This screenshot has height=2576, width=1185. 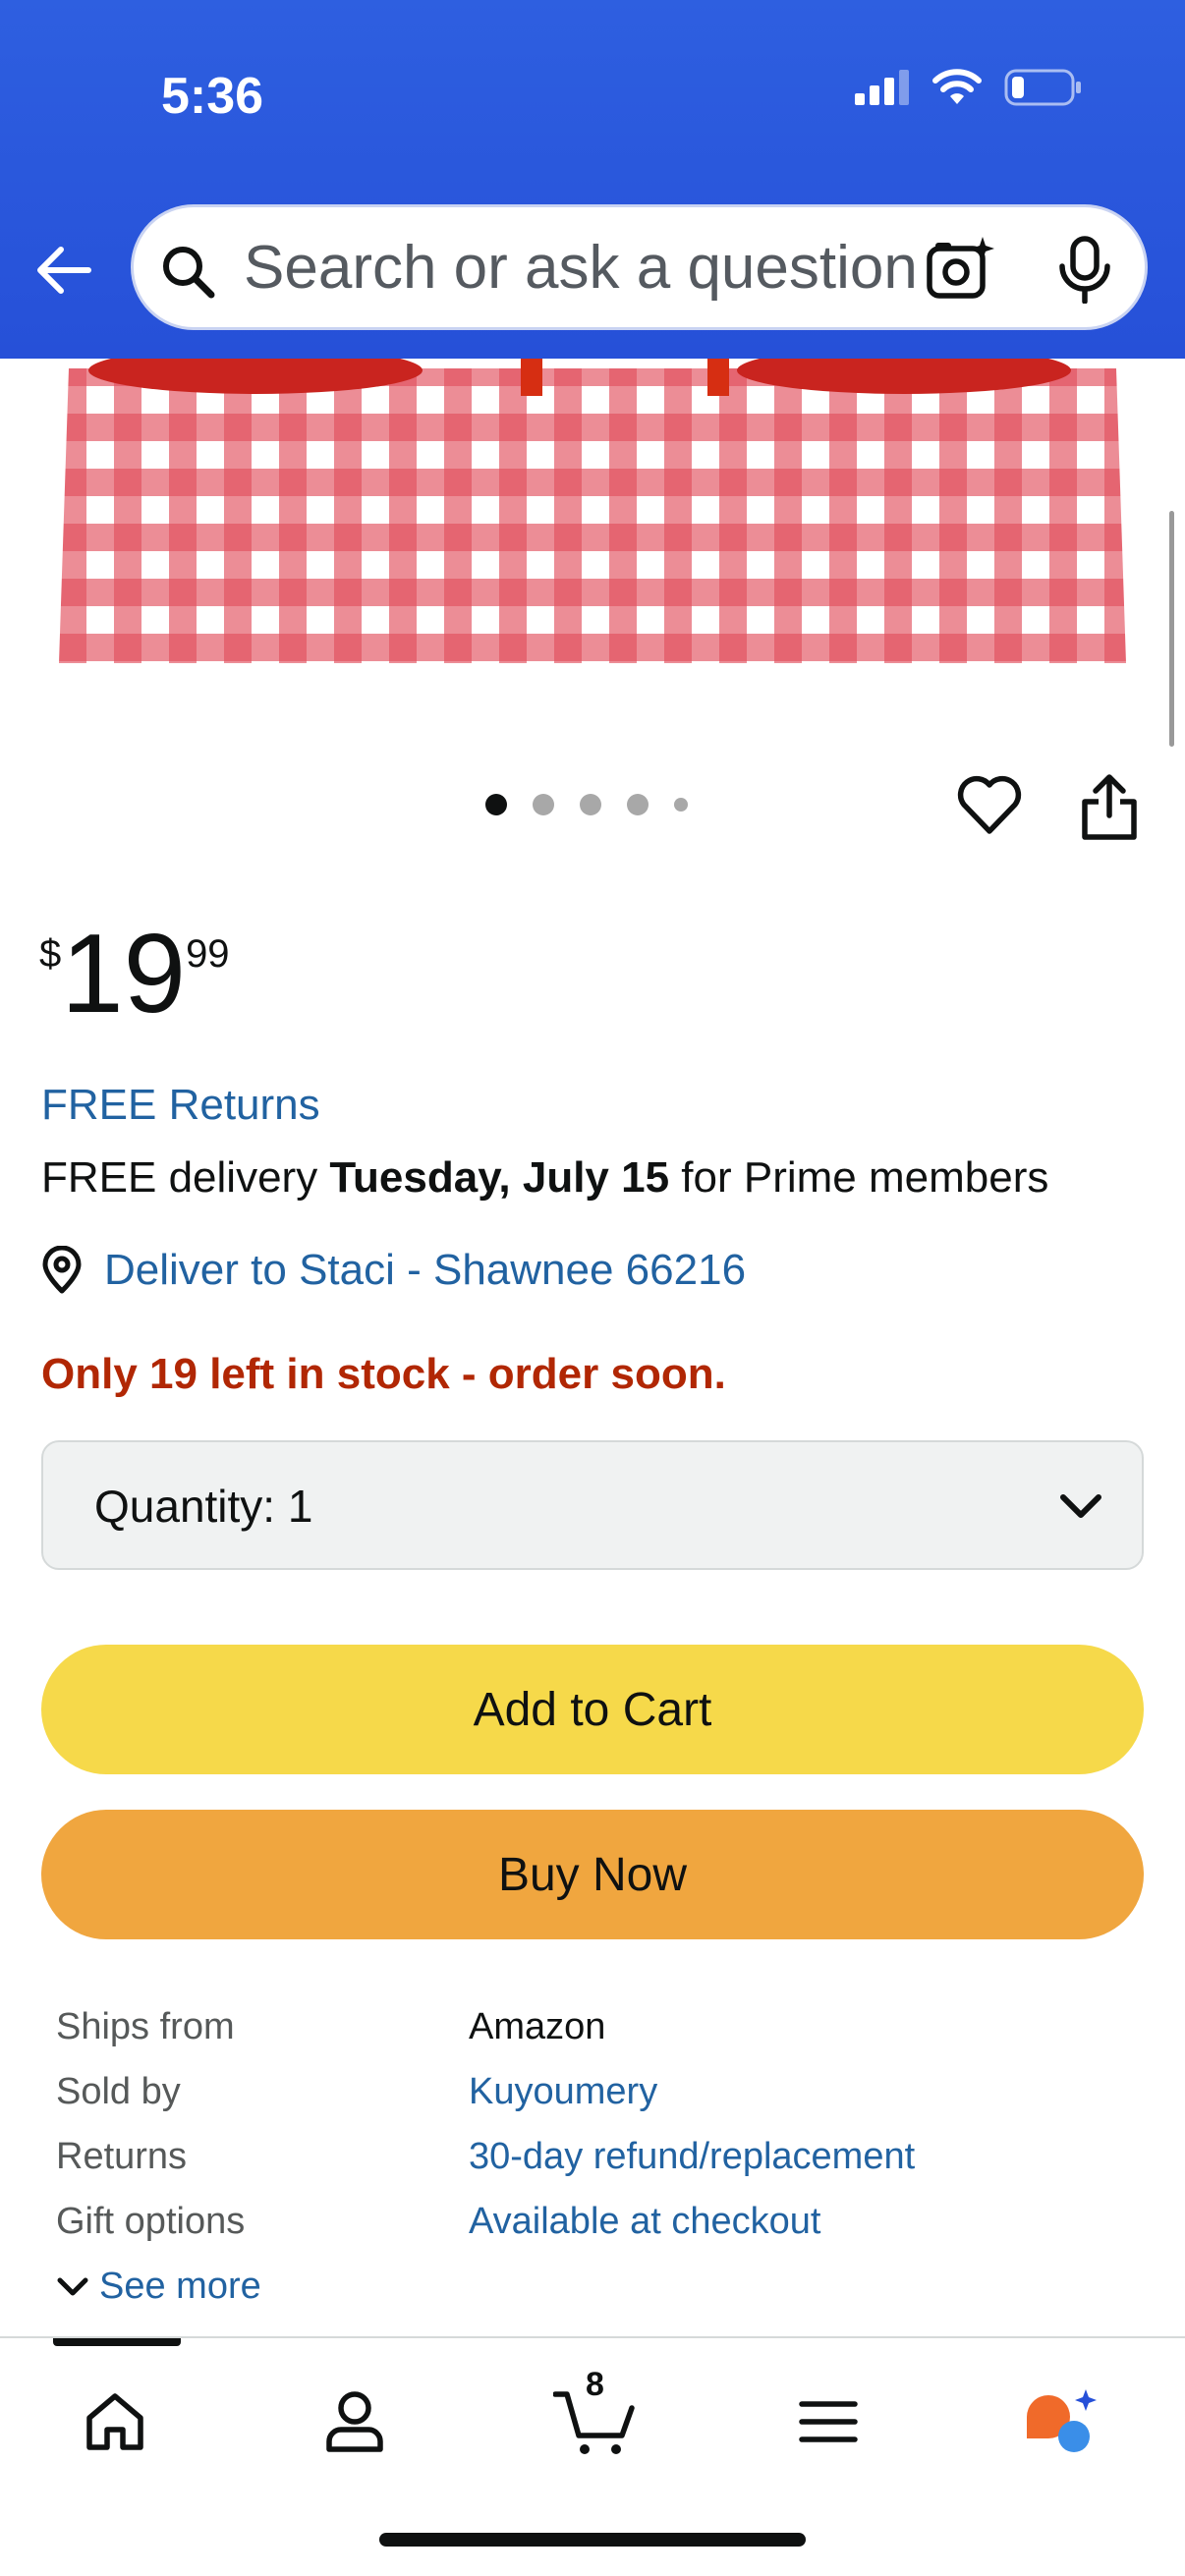 What do you see at coordinates (859, 1177) in the screenshot?
I see `delivery-suffix: for Prime members` at bounding box center [859, 1177].